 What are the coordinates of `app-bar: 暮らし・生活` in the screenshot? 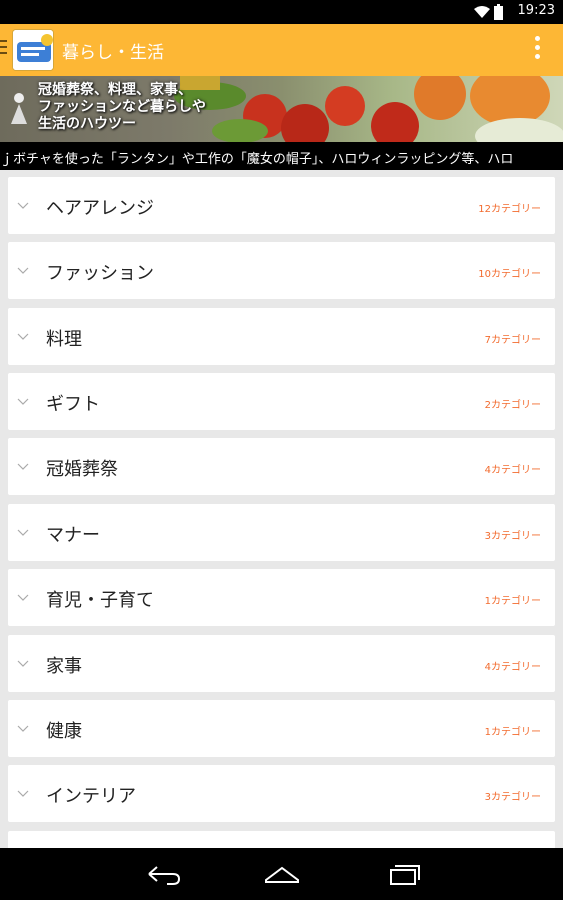 It's located at (281, 50).